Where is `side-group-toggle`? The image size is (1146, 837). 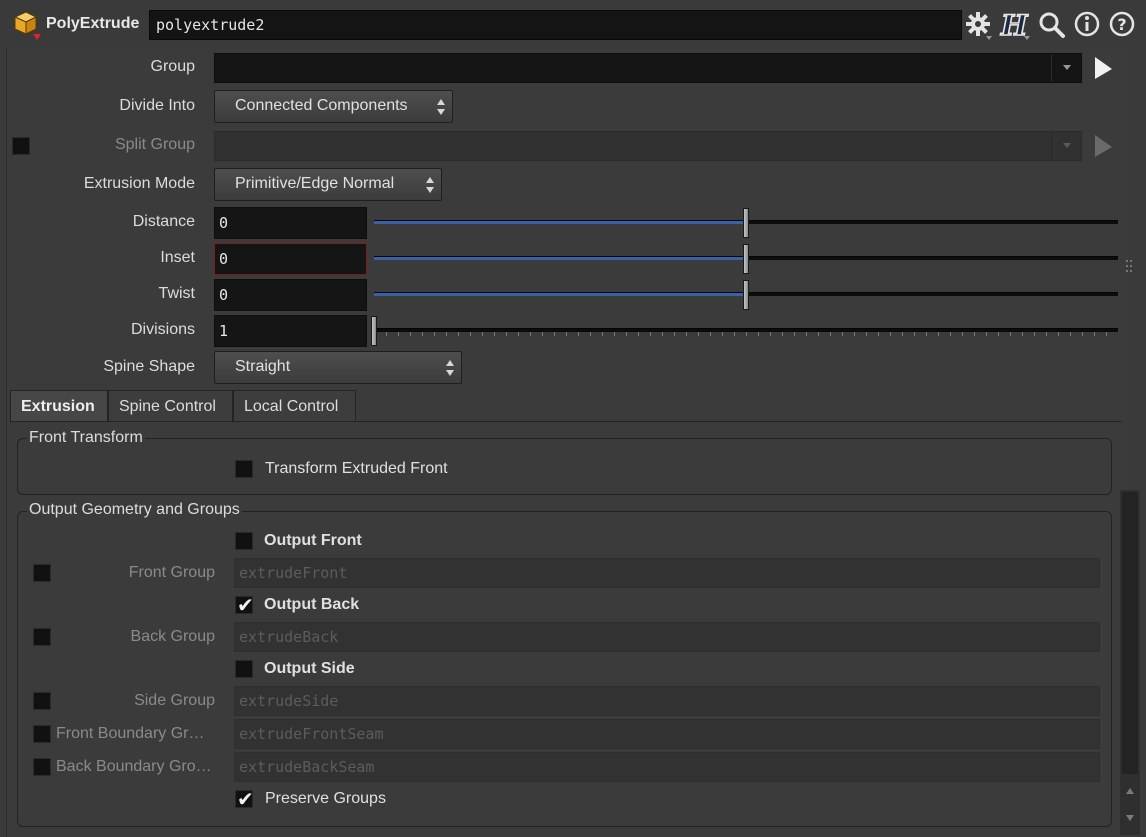
side-group-toggle is located at coordinates (42, 701).